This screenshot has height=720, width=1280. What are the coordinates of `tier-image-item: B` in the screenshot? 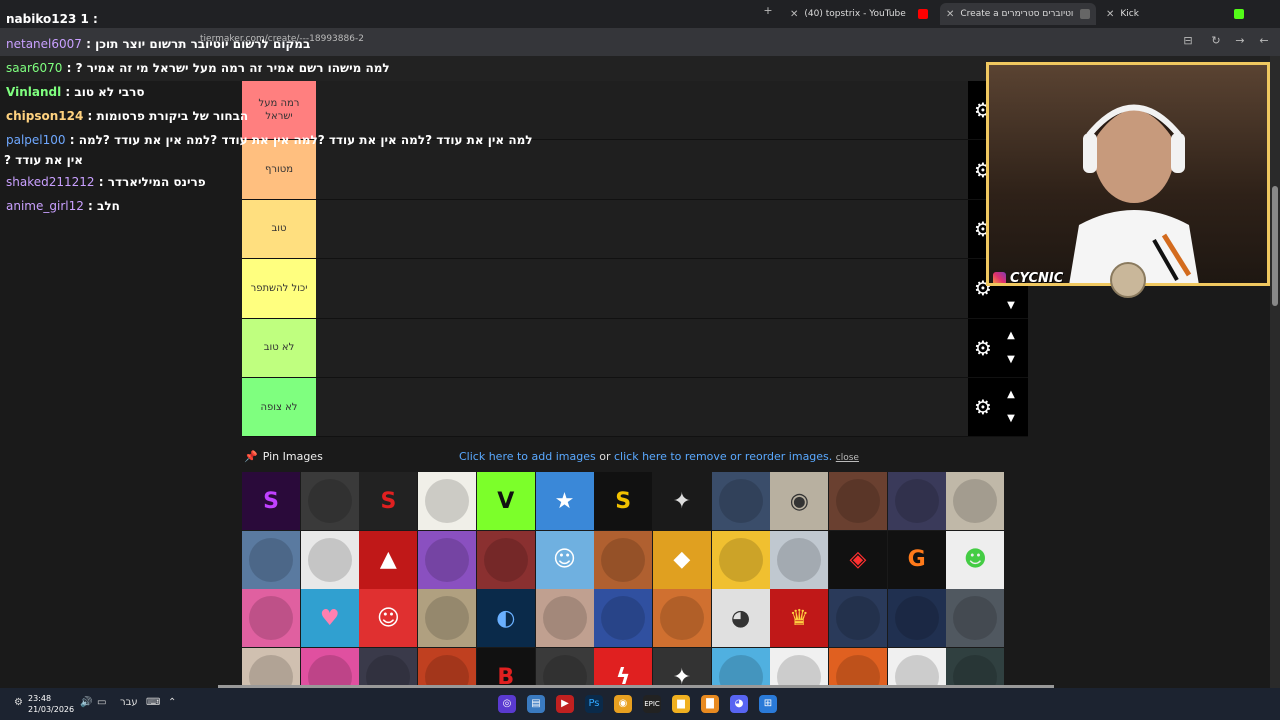 It's located at (505, 668).